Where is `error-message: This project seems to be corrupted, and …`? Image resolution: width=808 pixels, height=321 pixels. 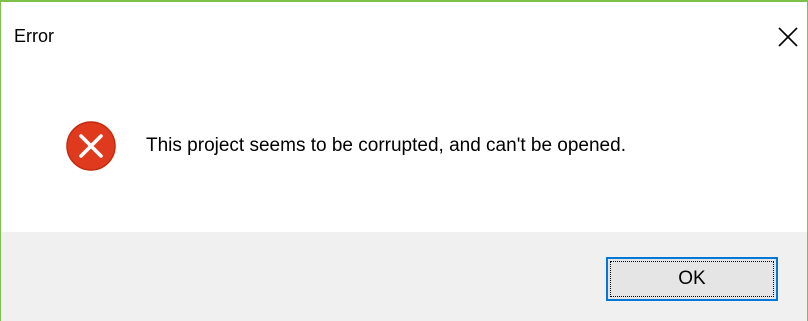 error-message: This project seems to be corrupted, and … is located at coordinates (386, 145).